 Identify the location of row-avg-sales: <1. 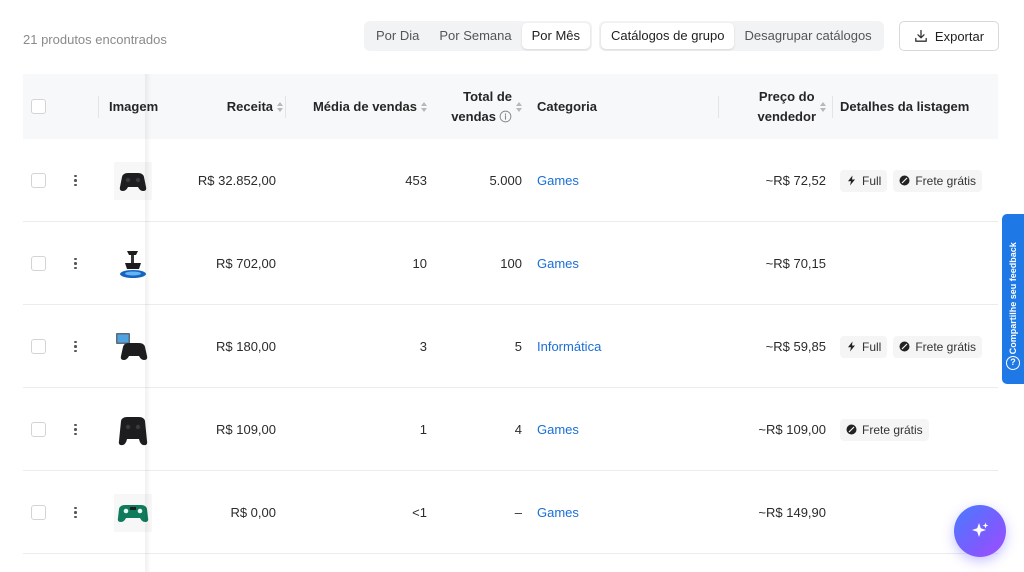
(419, 512).